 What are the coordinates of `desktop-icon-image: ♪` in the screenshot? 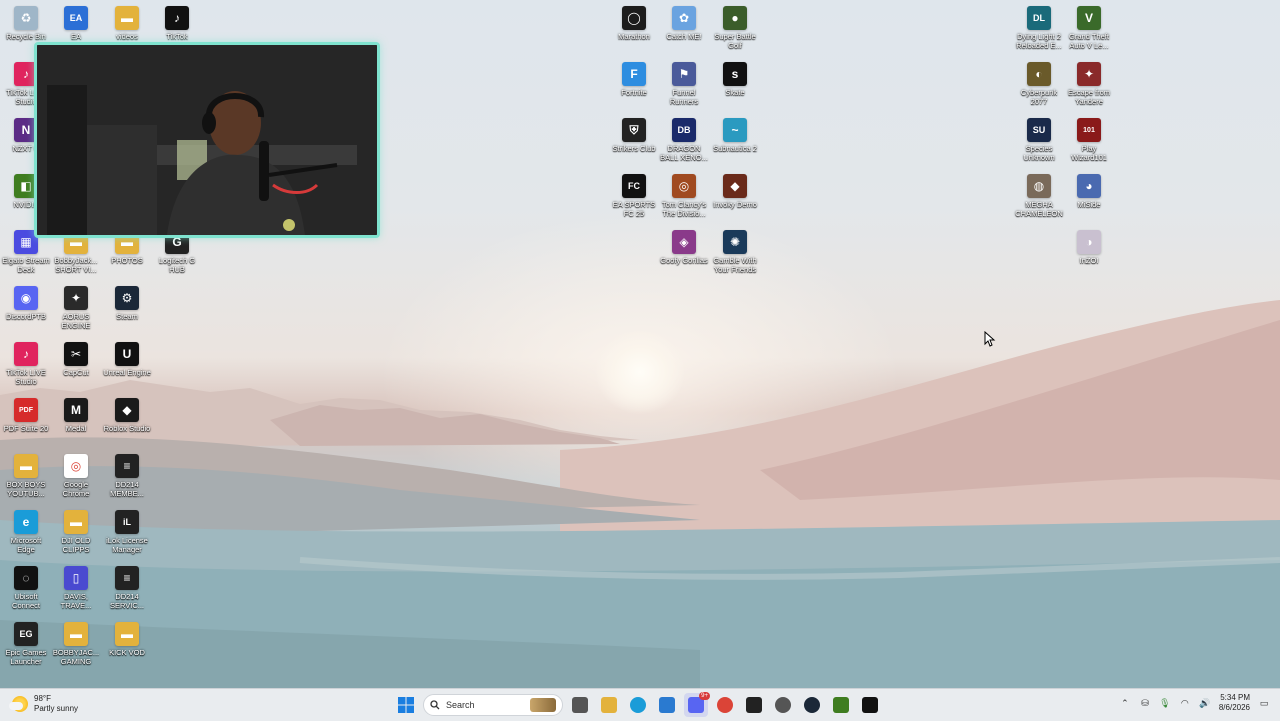 It's located at (26, 354).